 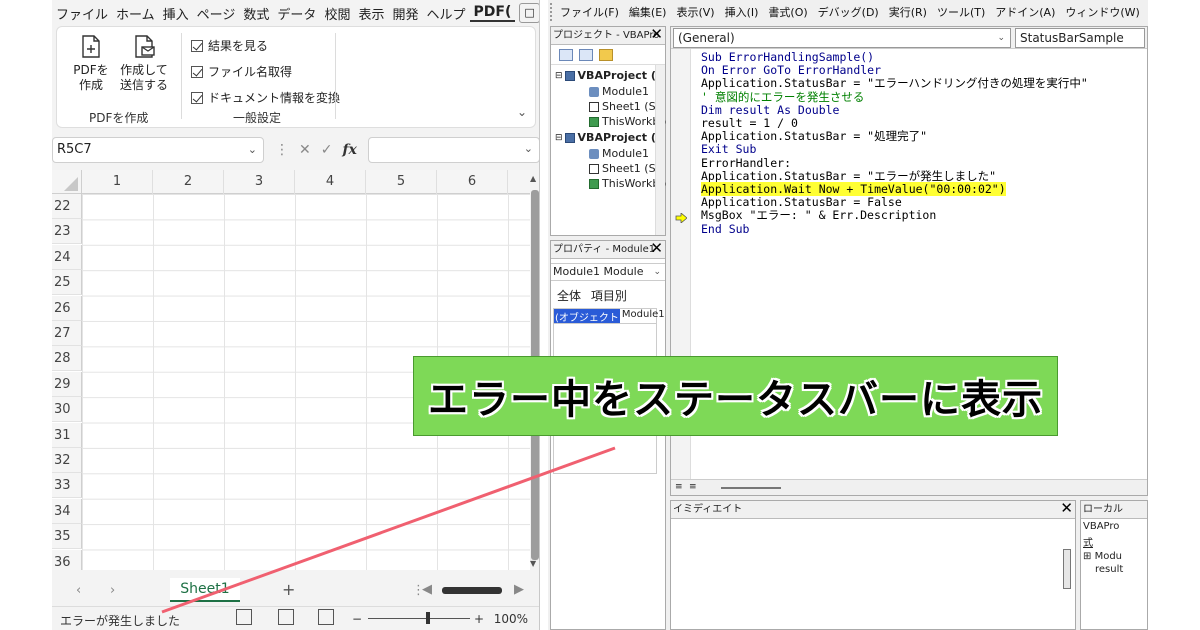 What do you see at coordinates (357, 619) in the screenshot?
I see `zoom-out-icon: −` at bounding box center [357, 619].